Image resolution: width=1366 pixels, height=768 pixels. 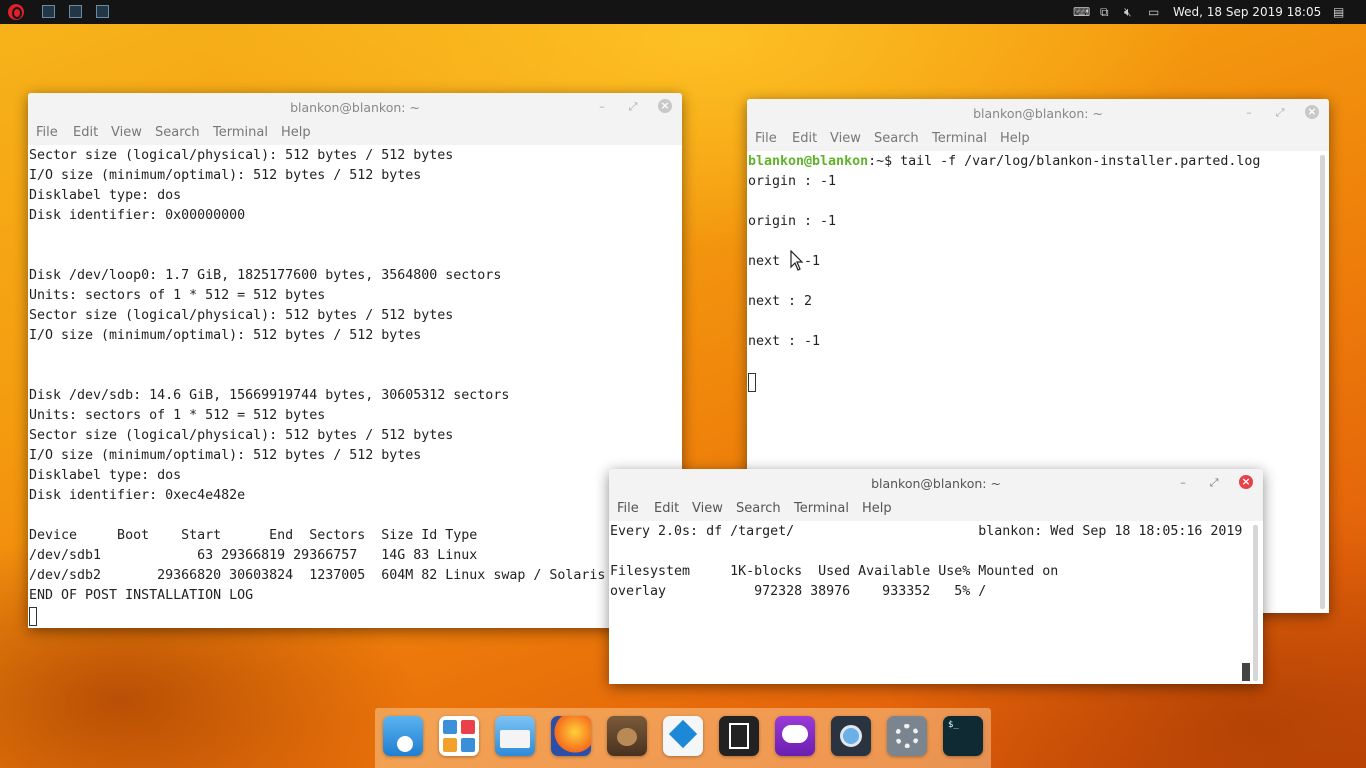 I want to click on gimp-icon, so click(x=627, y=736).